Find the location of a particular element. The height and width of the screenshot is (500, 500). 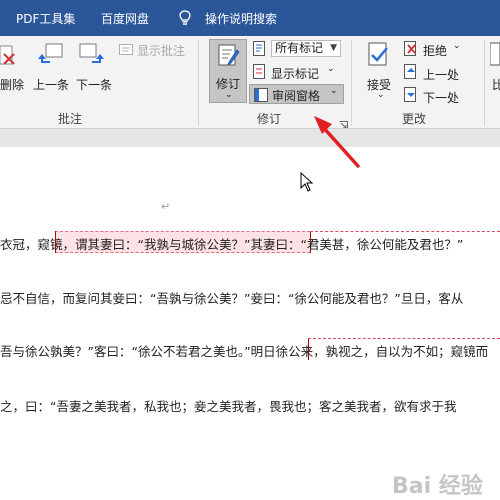

reviewing-pane-label: 审阅窗格 is located at coordinates (296, 96).